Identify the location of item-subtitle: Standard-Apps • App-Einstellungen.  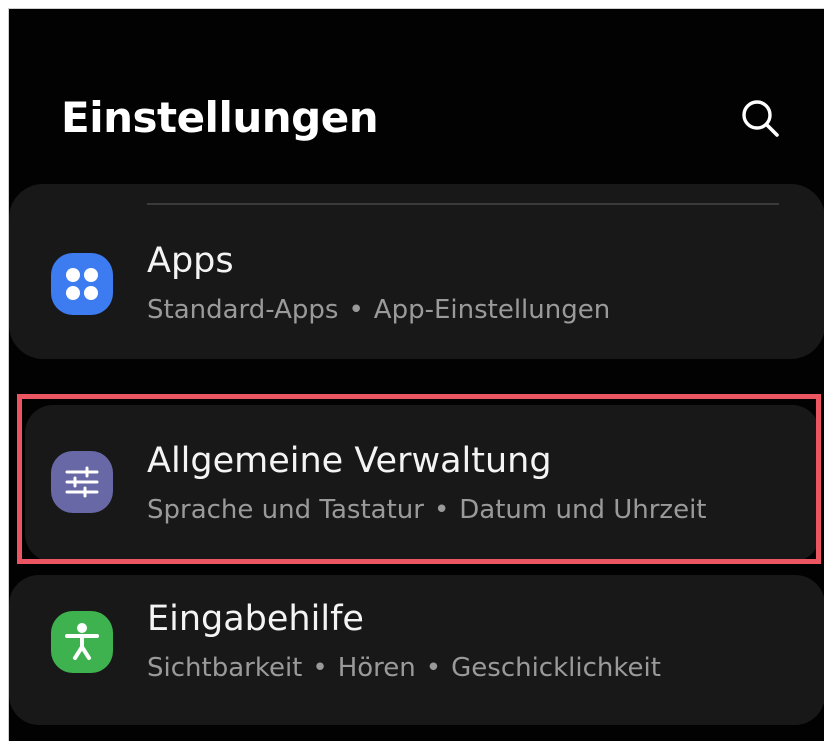
(378, 310).